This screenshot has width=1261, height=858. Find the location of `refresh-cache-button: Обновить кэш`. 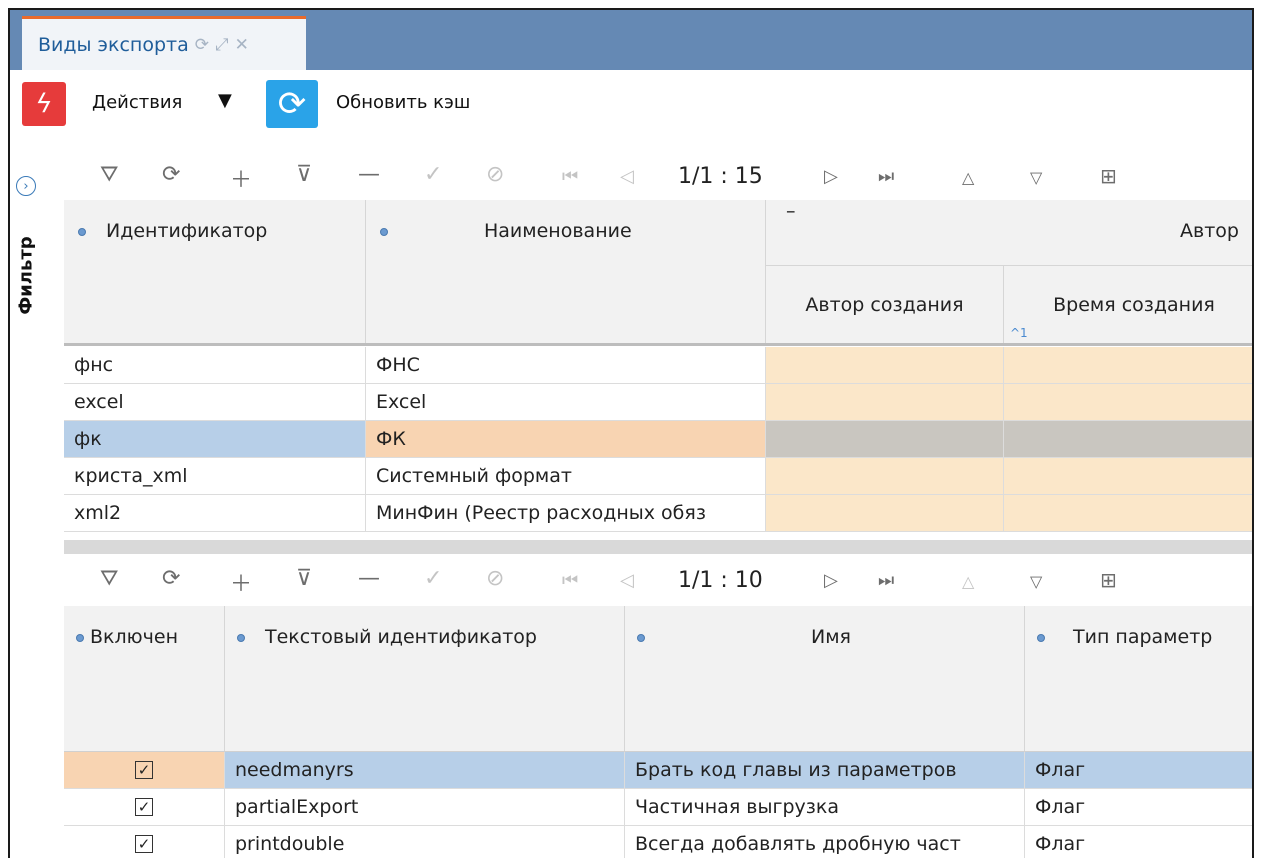

refresh-cache-button: Обновить кэш is located at coordinates (403, 102).